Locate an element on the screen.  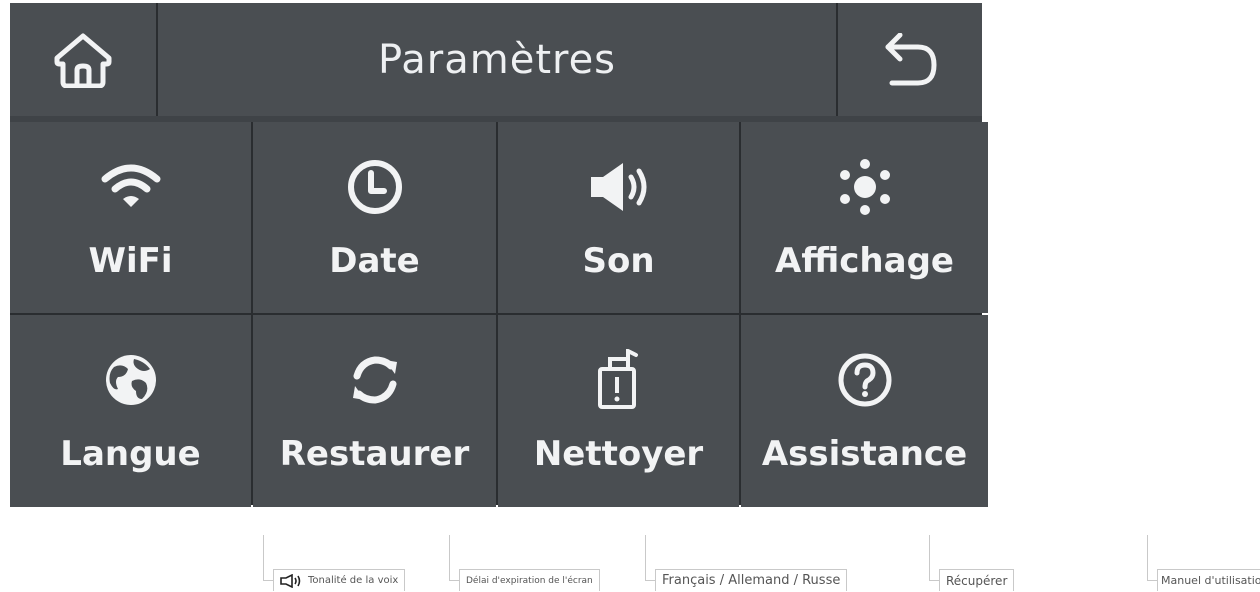
page-title: Paramètres is located at coordinates (497, 59).